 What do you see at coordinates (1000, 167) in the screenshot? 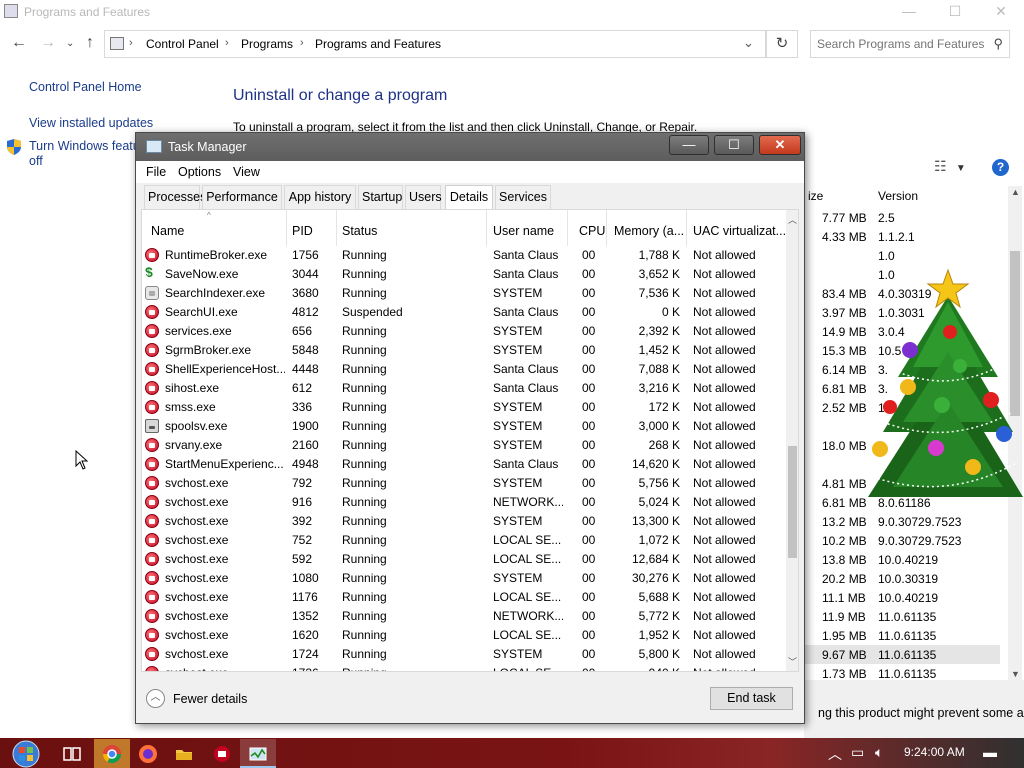
I see `help-icon: ?` at bounding box center [1000, 167].